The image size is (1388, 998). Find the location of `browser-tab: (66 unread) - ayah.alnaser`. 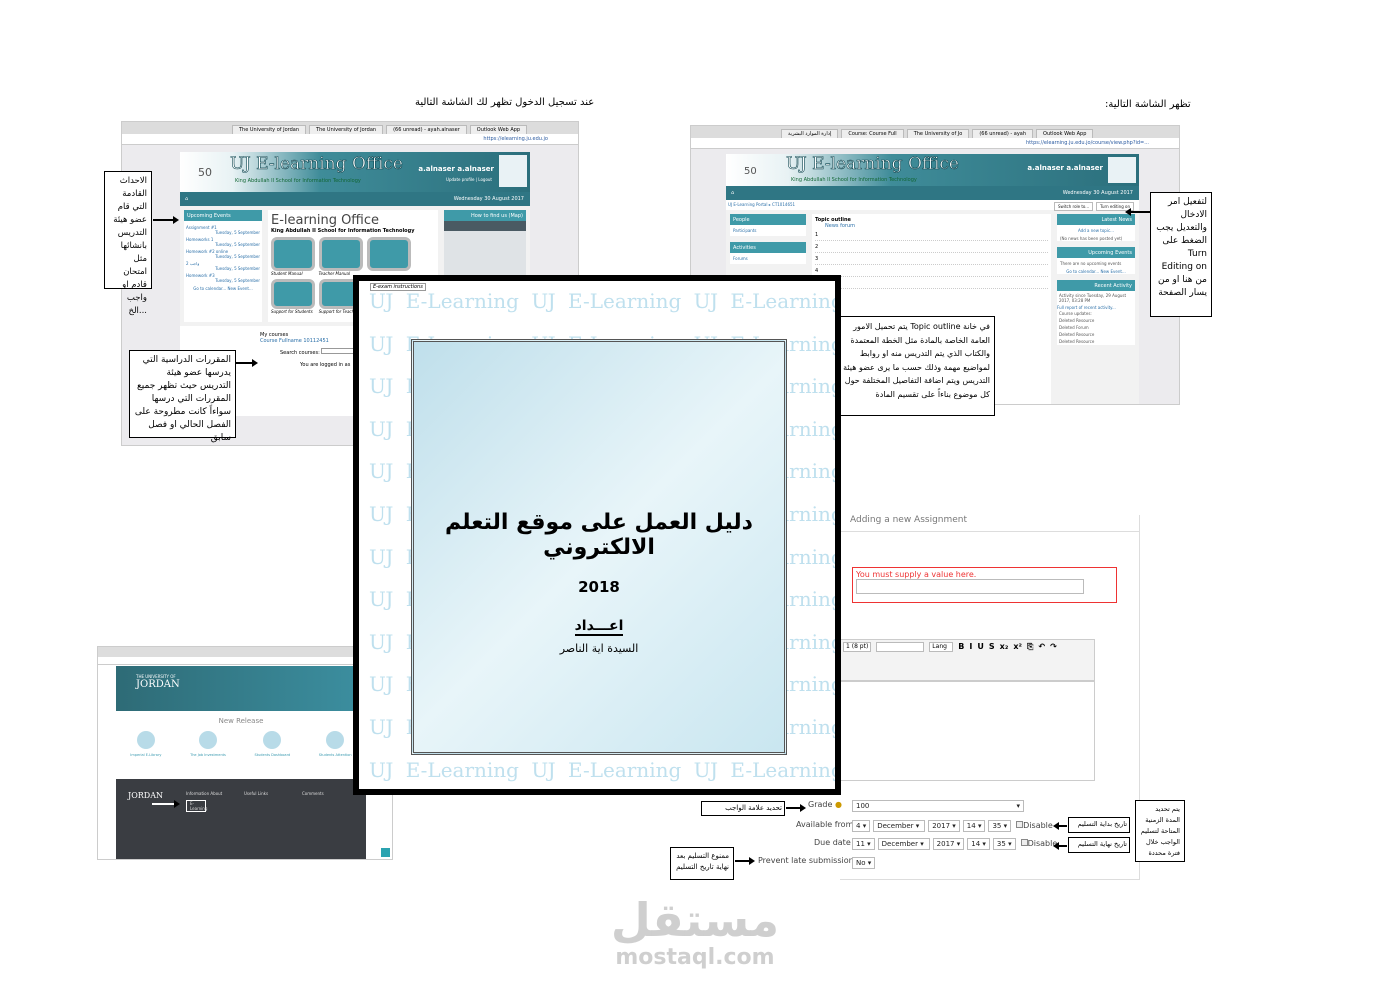

browser-tab: (66 unread) - ayah.alnaser is located at coordinates (426, 129).